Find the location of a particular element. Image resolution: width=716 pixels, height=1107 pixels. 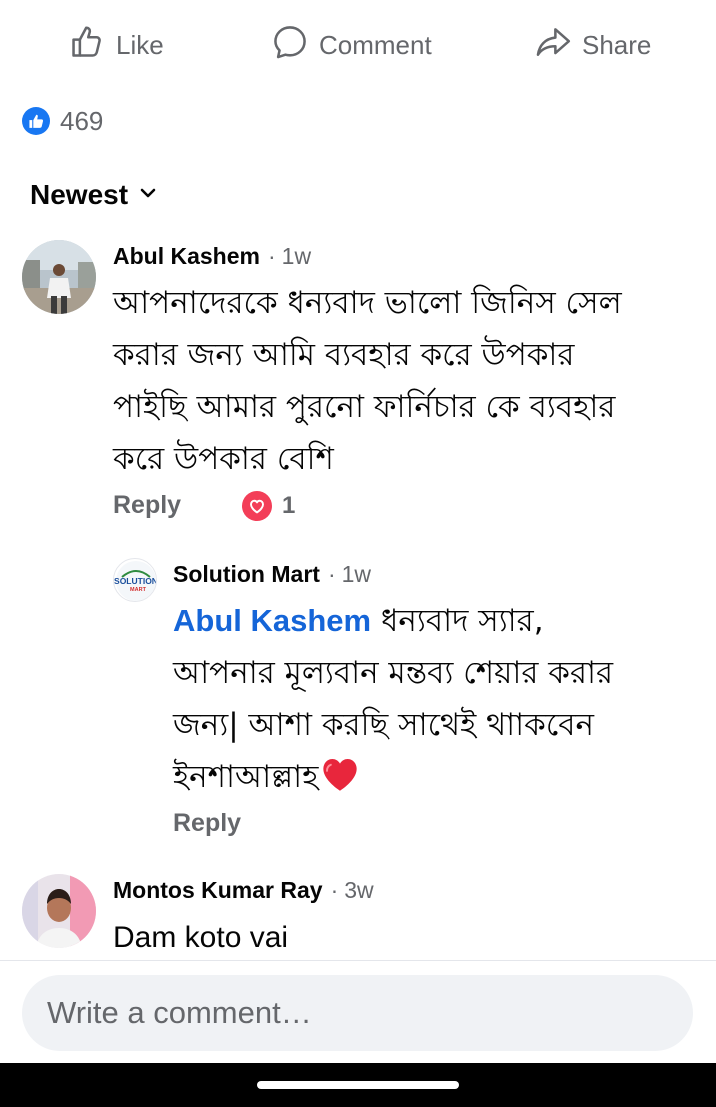

comment-timestamp: 1w is located at coordinates (296, 256).